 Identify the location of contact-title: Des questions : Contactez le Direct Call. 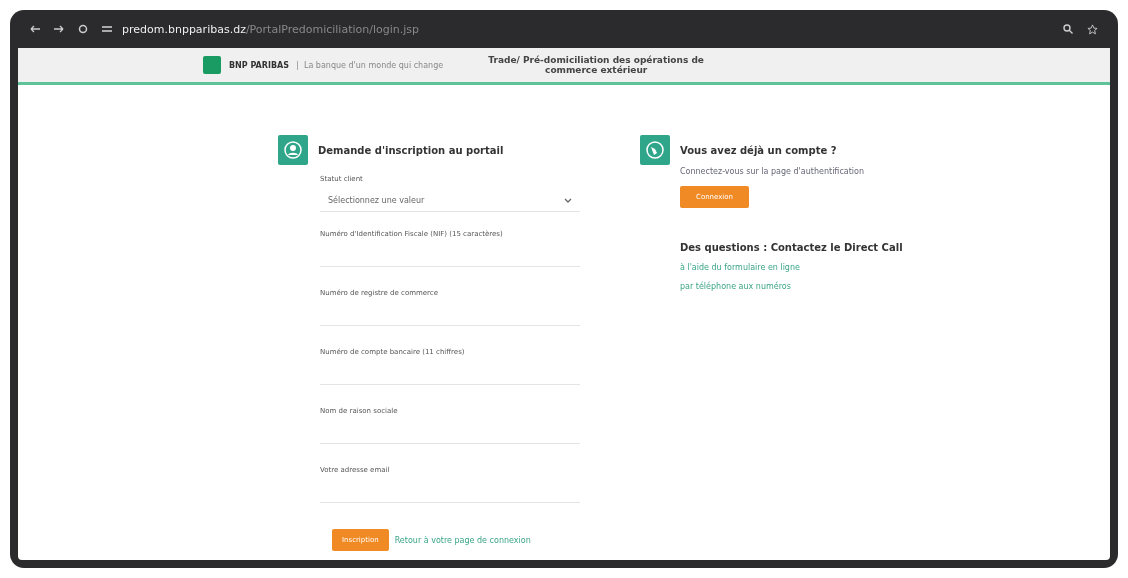
(791, 247).